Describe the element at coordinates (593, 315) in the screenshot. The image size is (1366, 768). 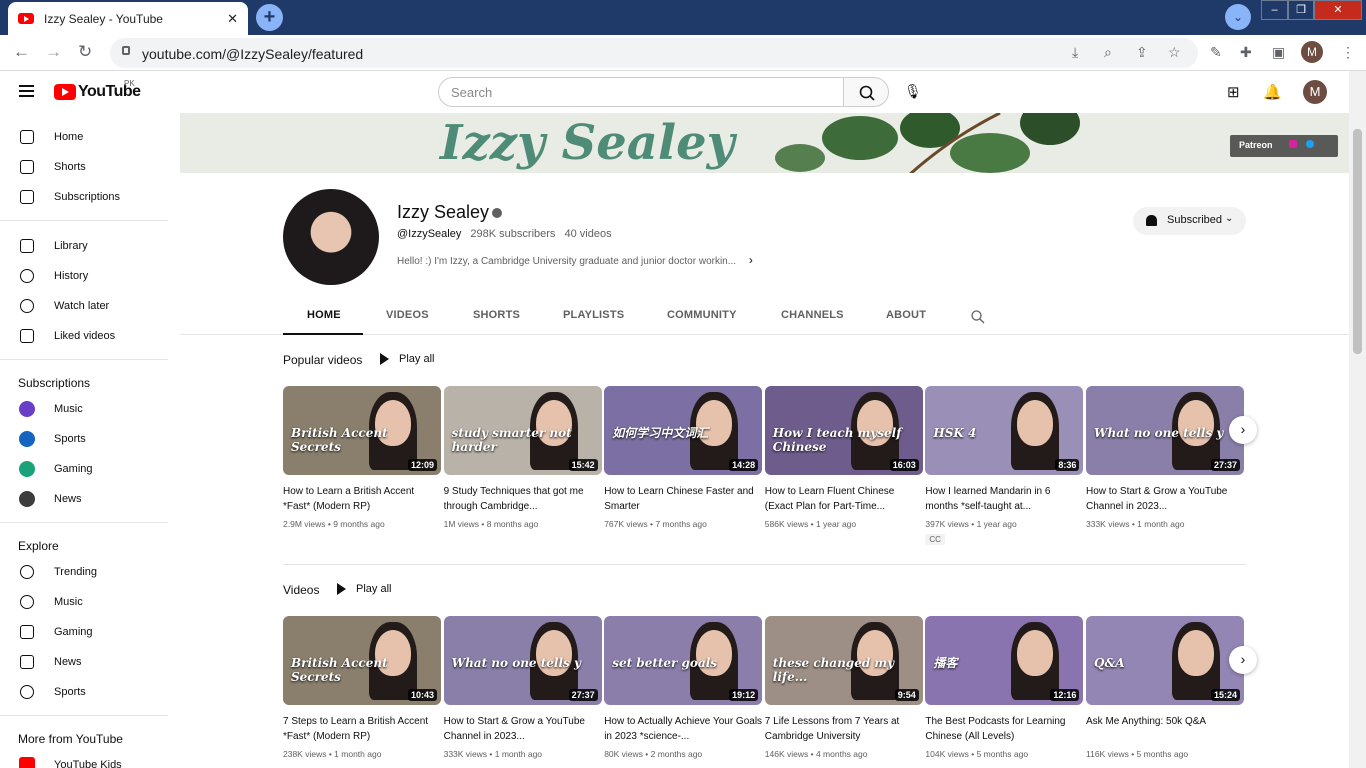
I see `tab-playlists: PLAYLISTS` at that location.